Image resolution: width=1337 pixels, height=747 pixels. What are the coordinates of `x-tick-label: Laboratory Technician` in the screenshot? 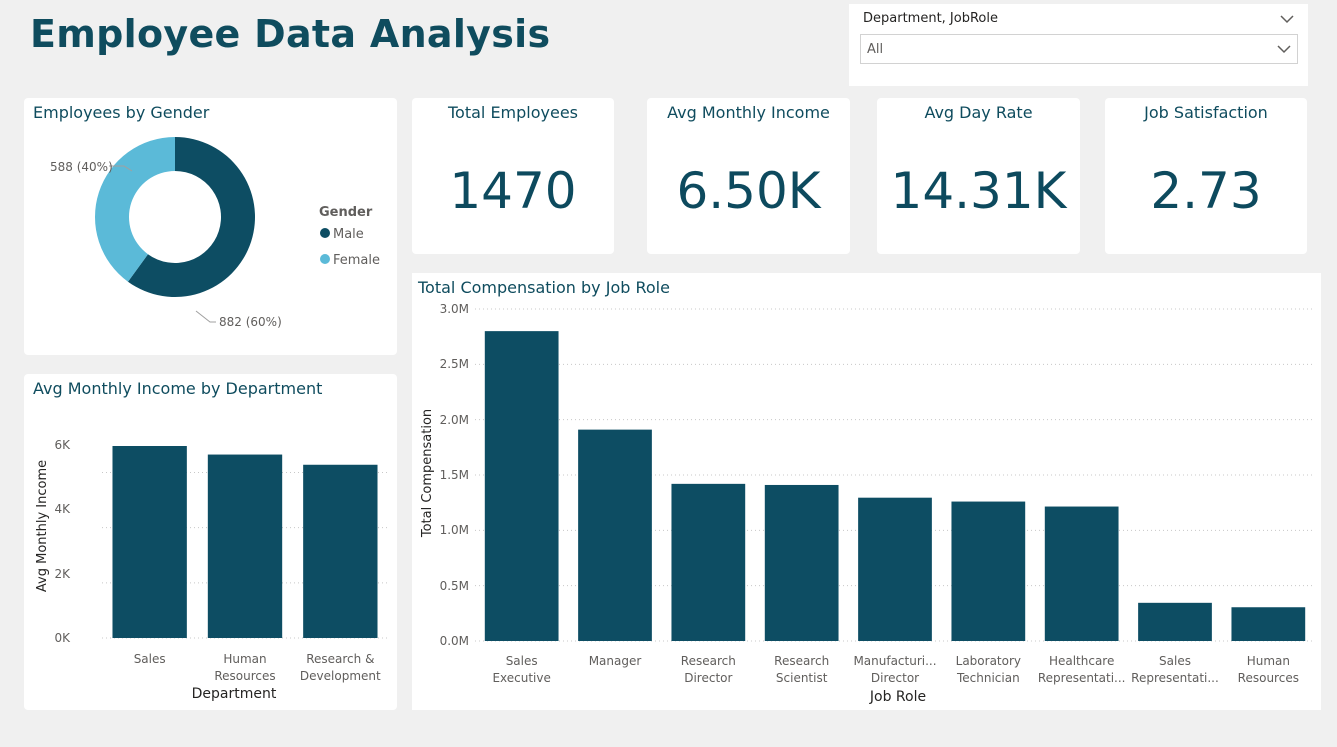 It's located at (988, 669).